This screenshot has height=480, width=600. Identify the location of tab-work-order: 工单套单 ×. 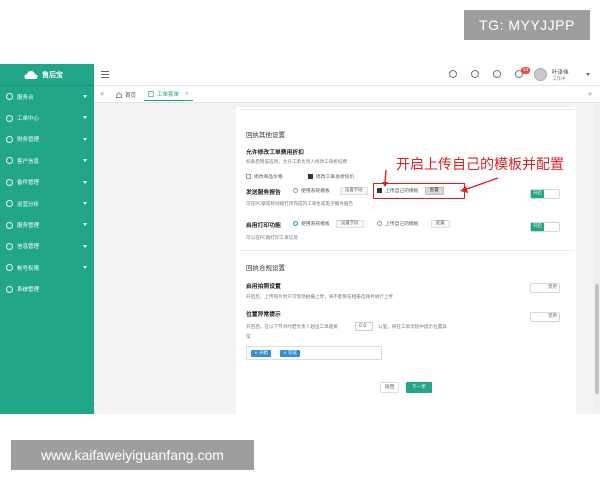
(169, 94).